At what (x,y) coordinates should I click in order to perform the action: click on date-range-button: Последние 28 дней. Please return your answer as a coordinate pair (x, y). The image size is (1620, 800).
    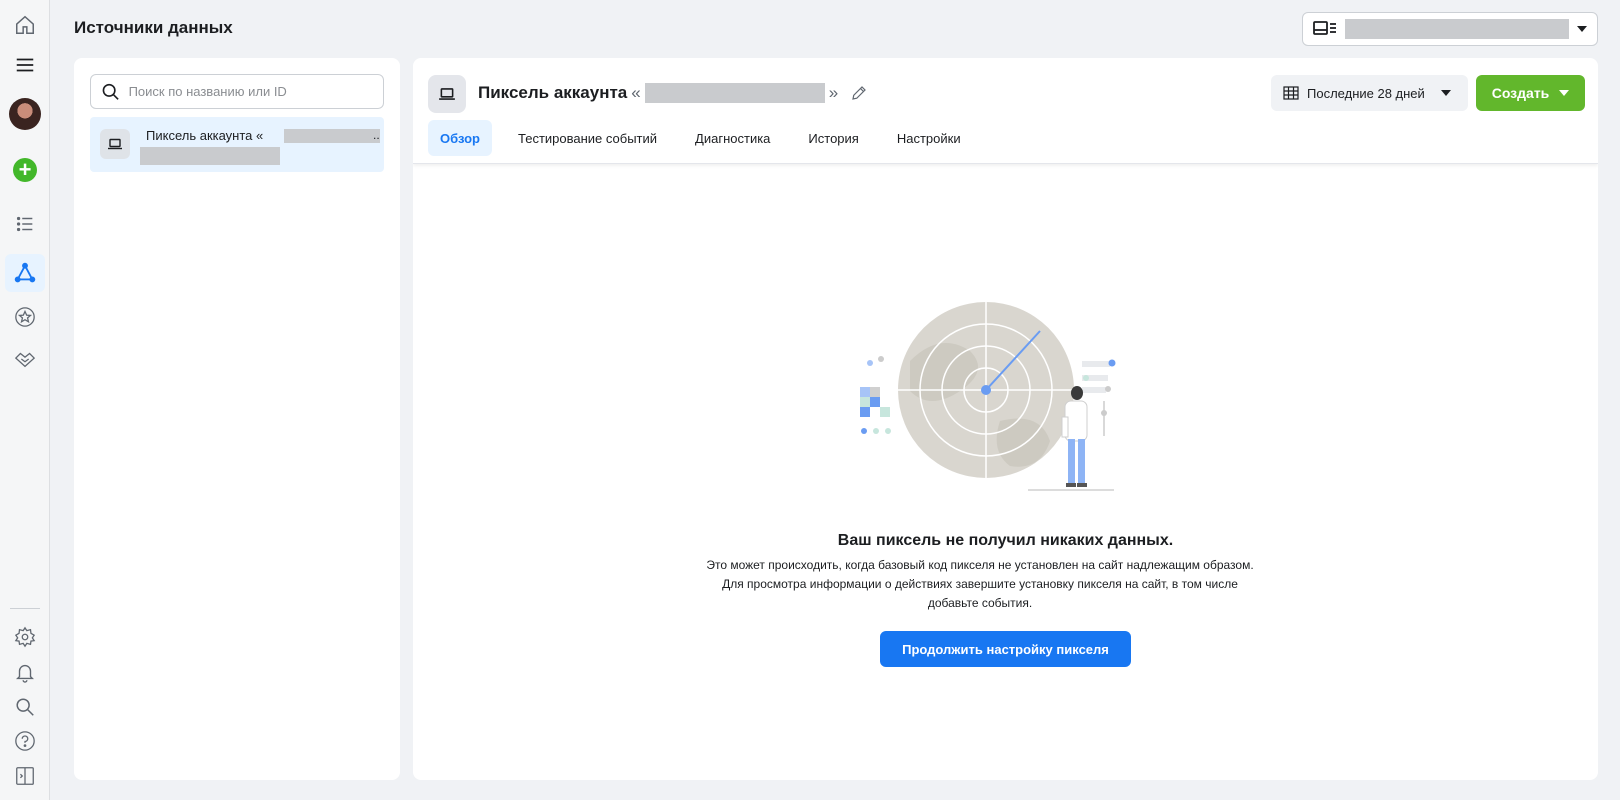
    Looking at the image, I should click on (1369, 93).